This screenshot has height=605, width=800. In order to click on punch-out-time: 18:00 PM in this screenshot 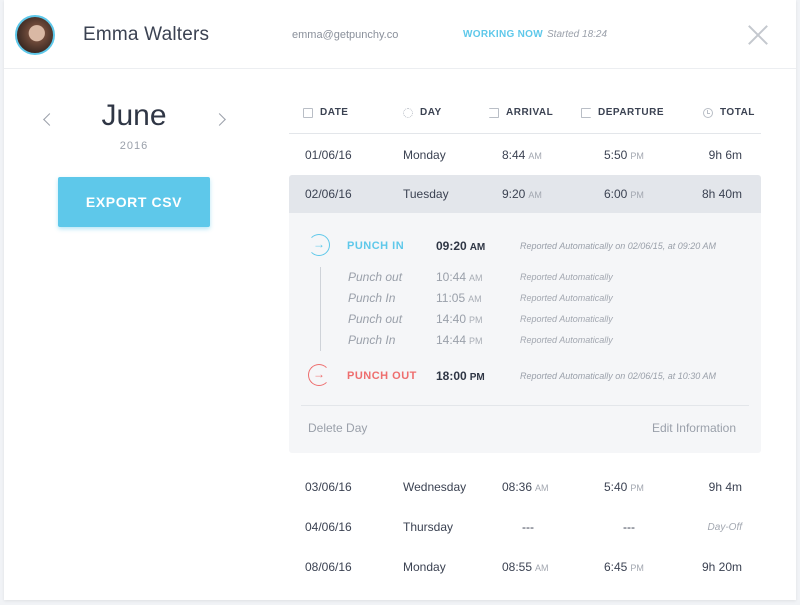, I will do `click(460, 376)`.